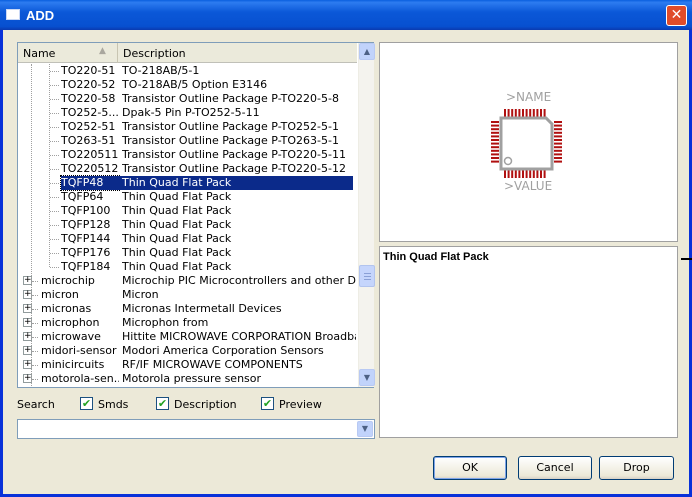 This screenshot has width=692, height=497. Describe the element at coordinates (86, 403) in the screenshot. I see `smds-checkbox: ✔` at that location.